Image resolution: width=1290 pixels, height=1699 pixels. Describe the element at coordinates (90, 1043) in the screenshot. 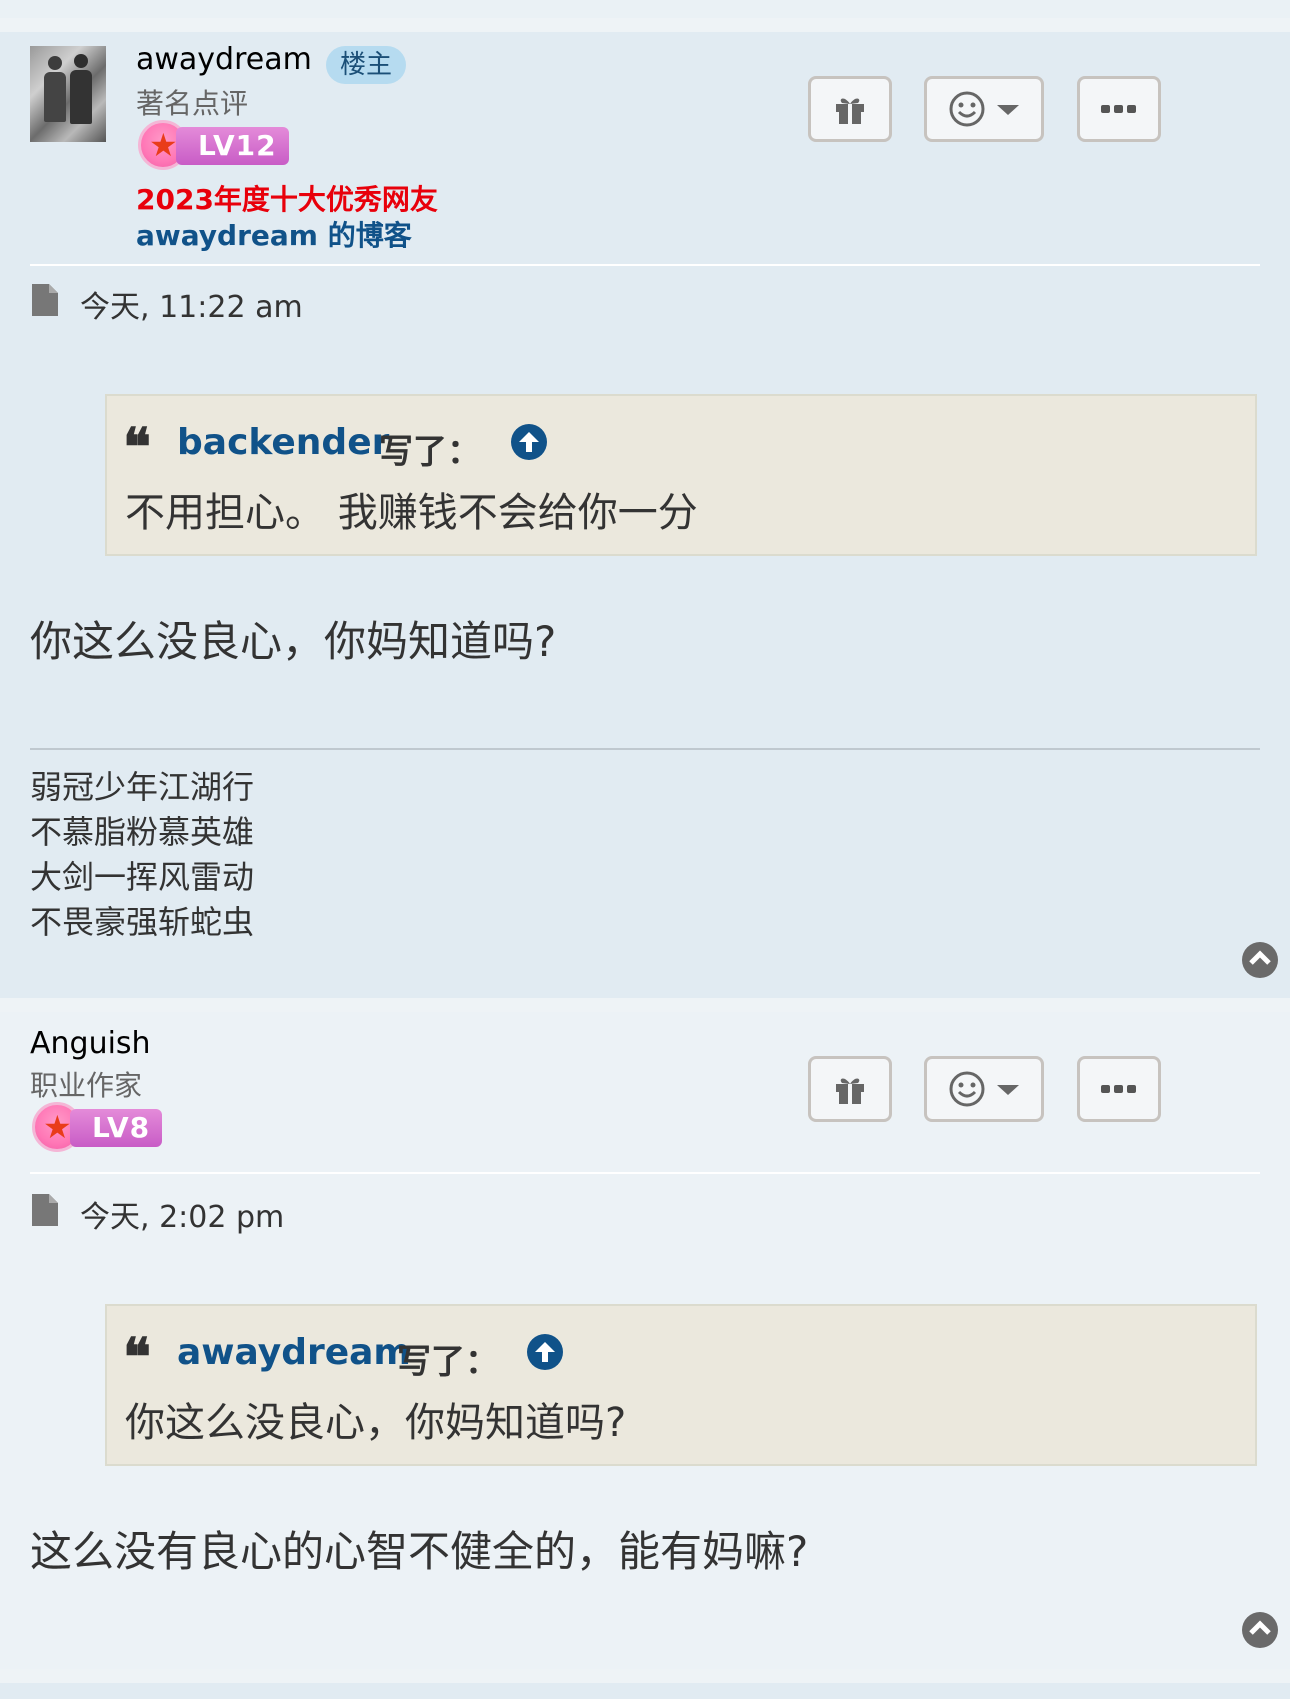

I see `username: Anguish` at that location.